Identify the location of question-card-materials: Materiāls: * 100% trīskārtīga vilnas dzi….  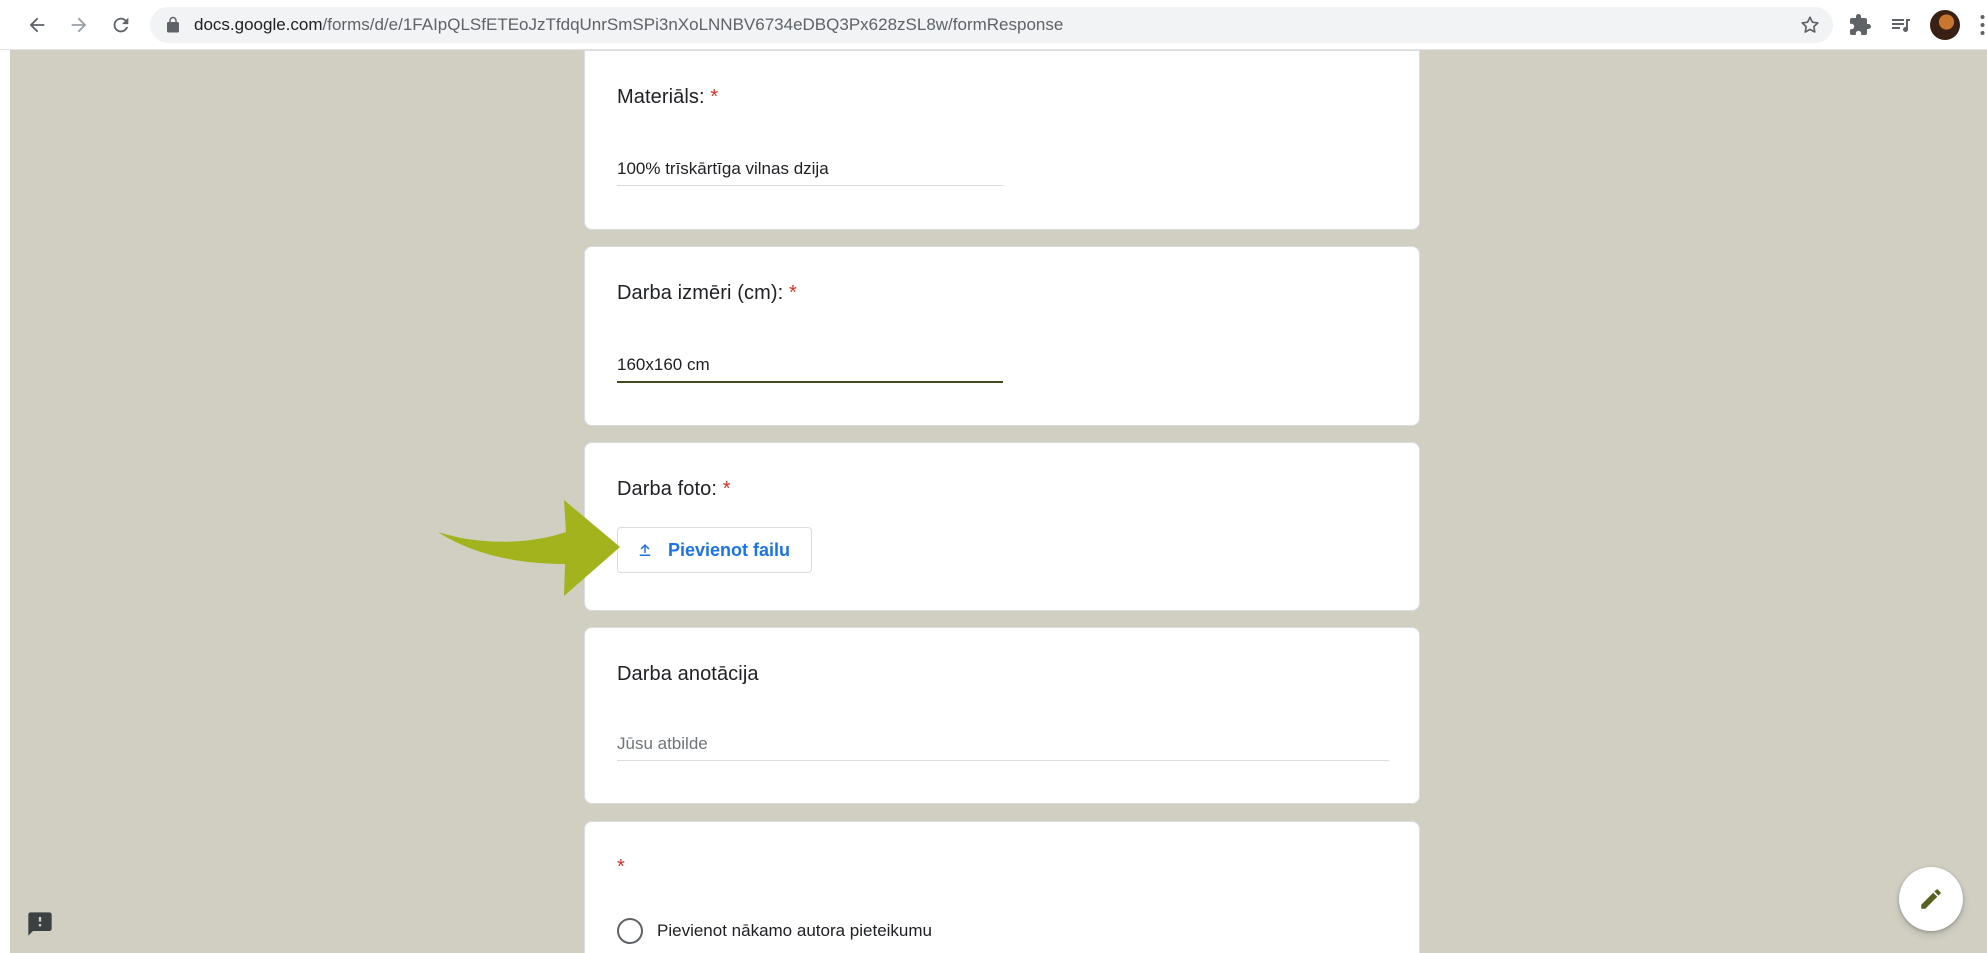
(1002, 140).